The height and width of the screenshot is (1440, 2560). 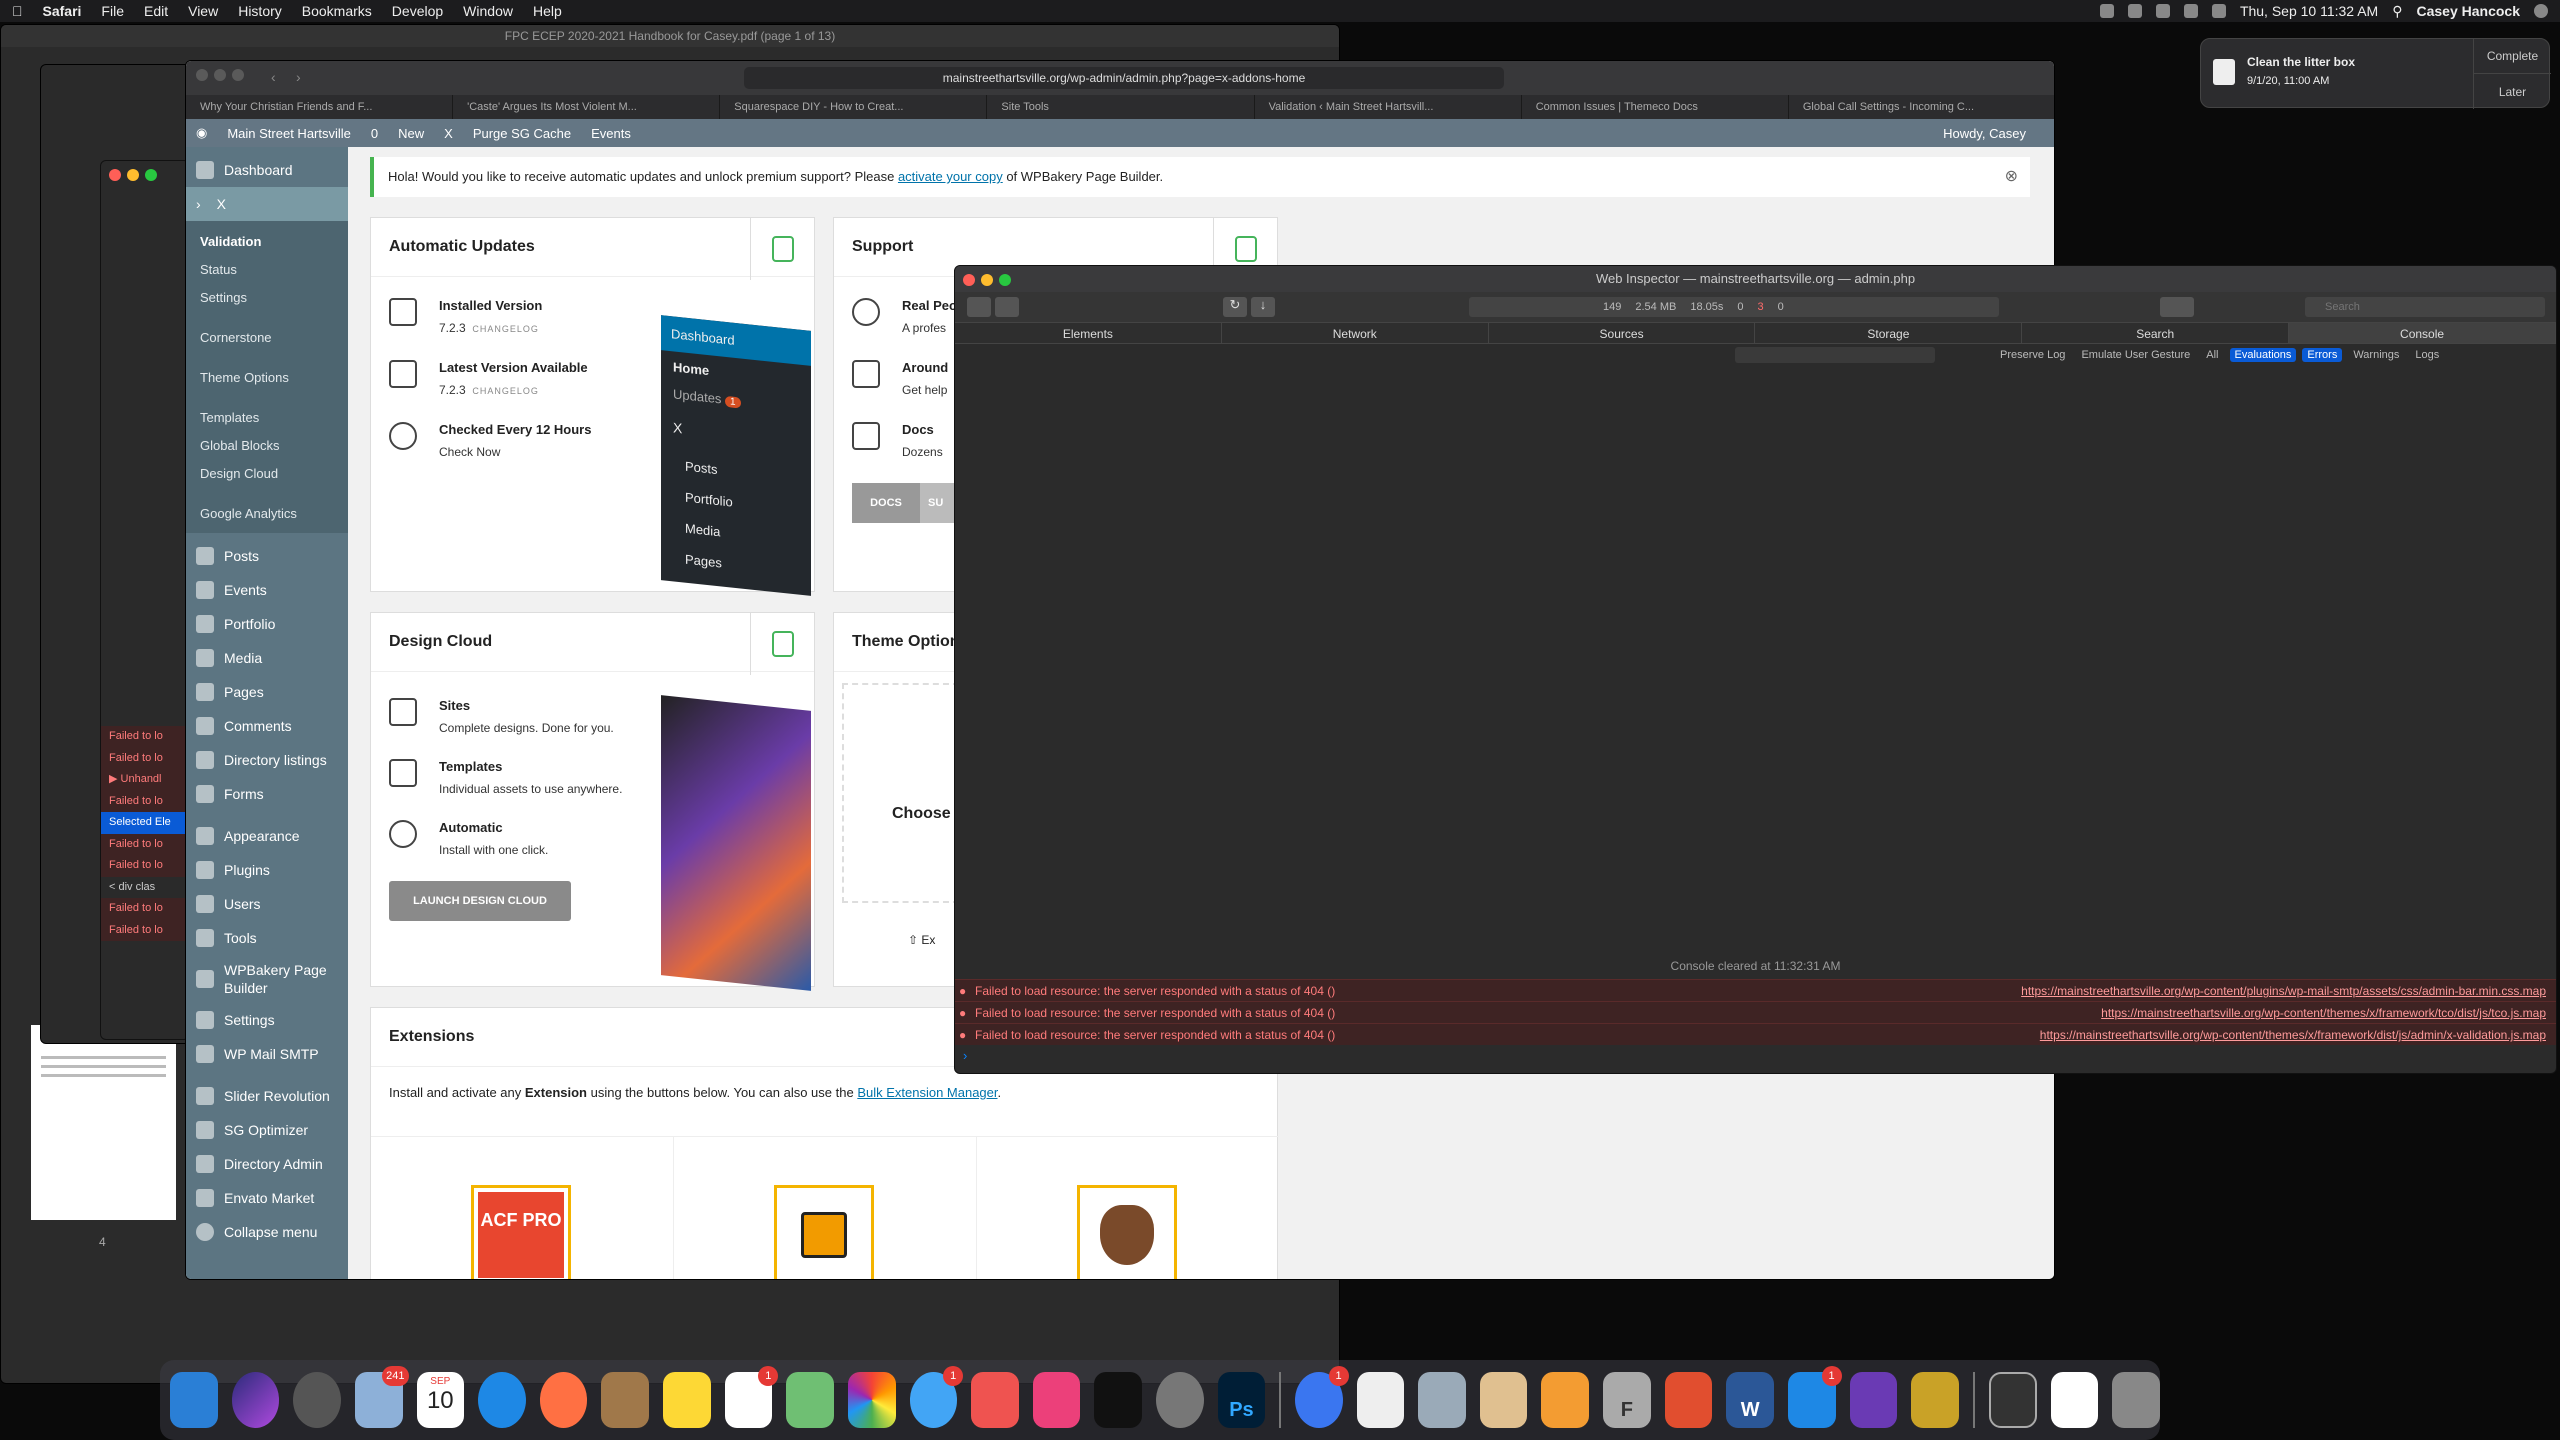 I want to click on submenu-status: Status, so click(x=267, y=269).